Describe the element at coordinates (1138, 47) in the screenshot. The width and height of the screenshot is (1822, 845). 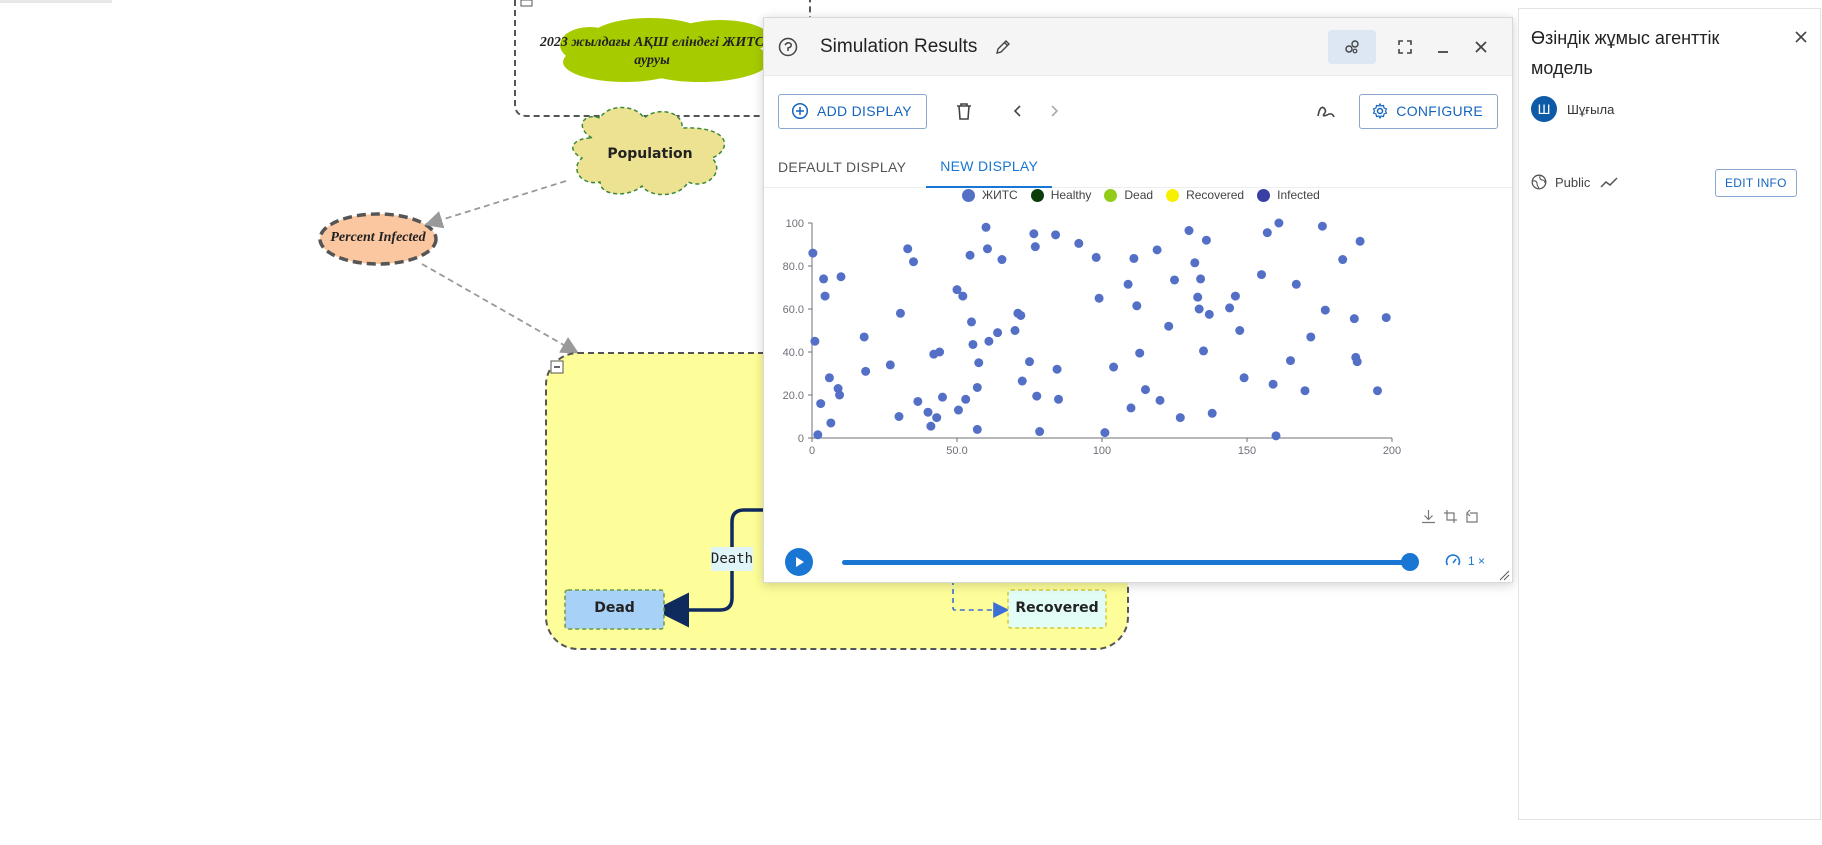
I see `simulation-panel-header: Simulation Results` at that location.